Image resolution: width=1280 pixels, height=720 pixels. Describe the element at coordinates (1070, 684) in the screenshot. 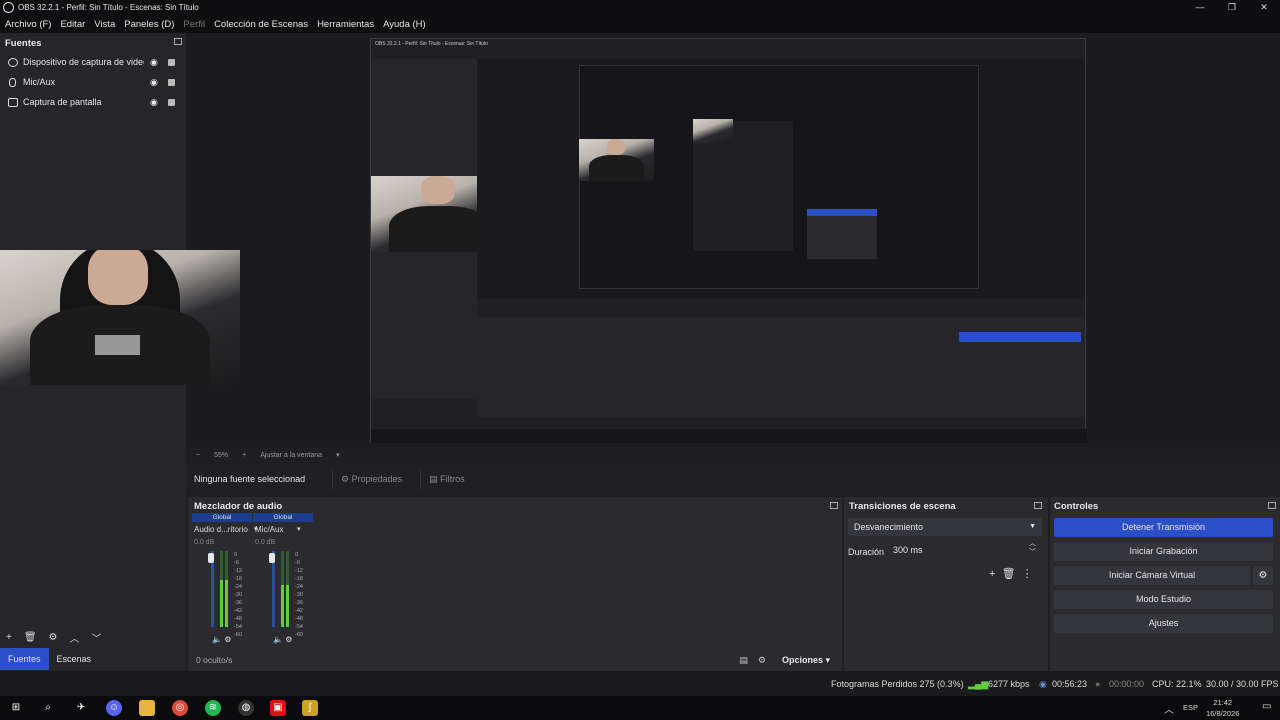

I see `stream-time: 00:56:23` at that location.